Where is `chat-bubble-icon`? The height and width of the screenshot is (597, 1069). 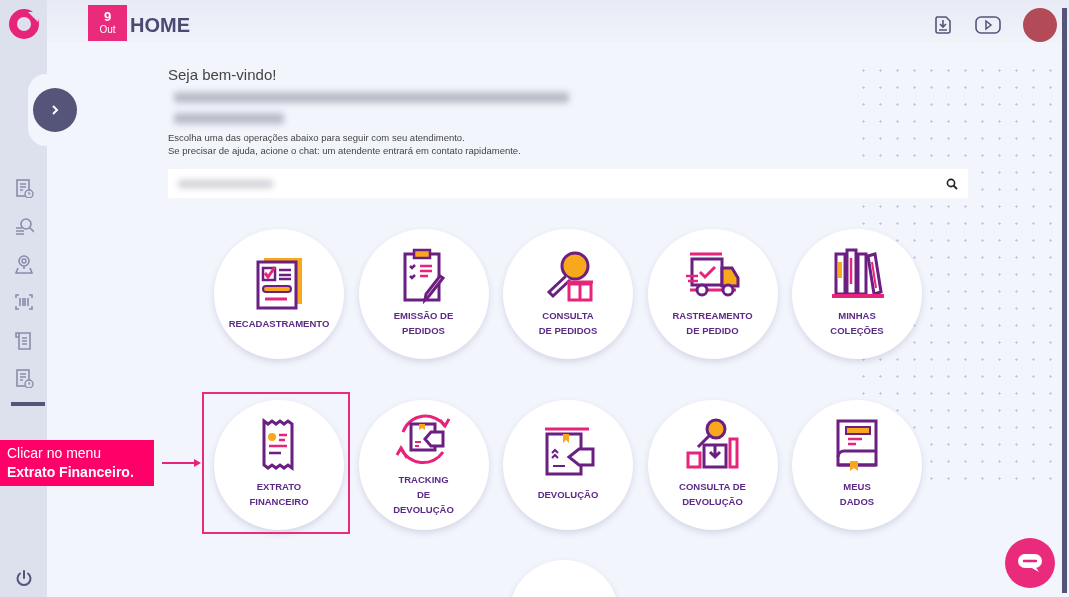 chat-bubble-icon is located at coordinates (1030, 563).